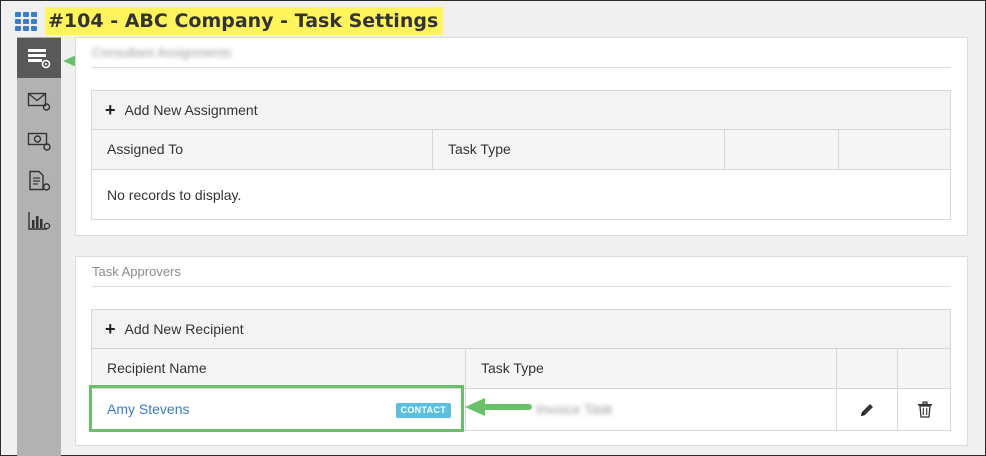 This screenshot has height=456, width=986. Describe the element at coordinates (521, 110) in the screenshot. I see `add-new-assignment-button: + Add New Assignment` at that location.